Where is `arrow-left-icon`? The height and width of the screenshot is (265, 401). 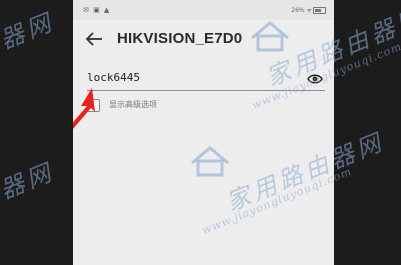
arrow-left-icon is located at coordinates (93, 39).